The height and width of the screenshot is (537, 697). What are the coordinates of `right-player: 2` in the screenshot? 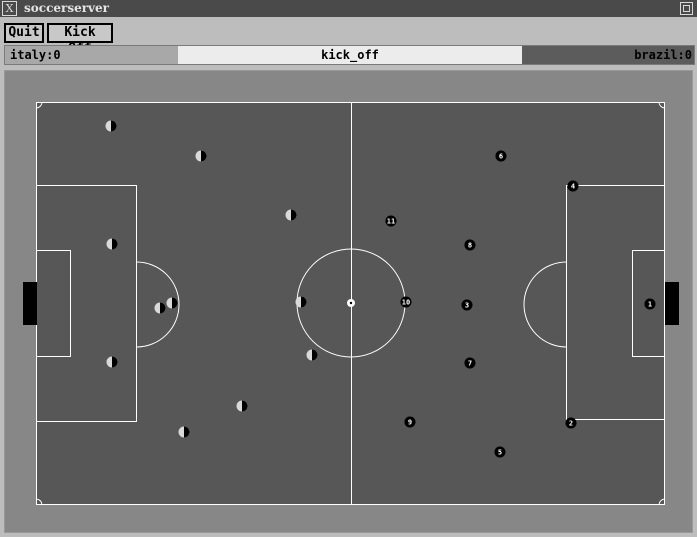 It's located at (571, 423).